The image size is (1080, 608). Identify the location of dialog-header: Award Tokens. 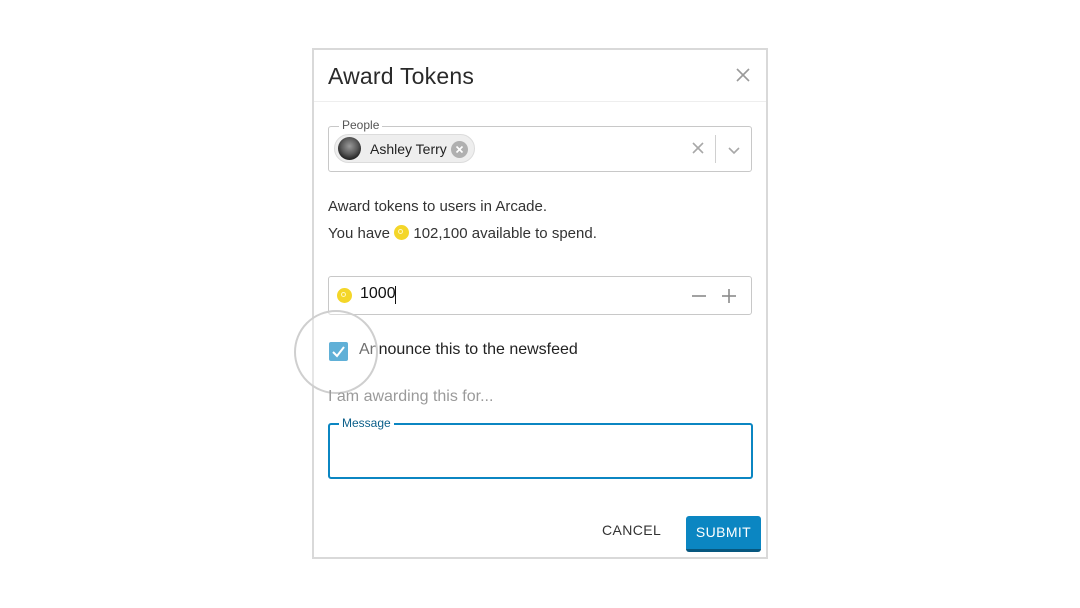
(540, 76).